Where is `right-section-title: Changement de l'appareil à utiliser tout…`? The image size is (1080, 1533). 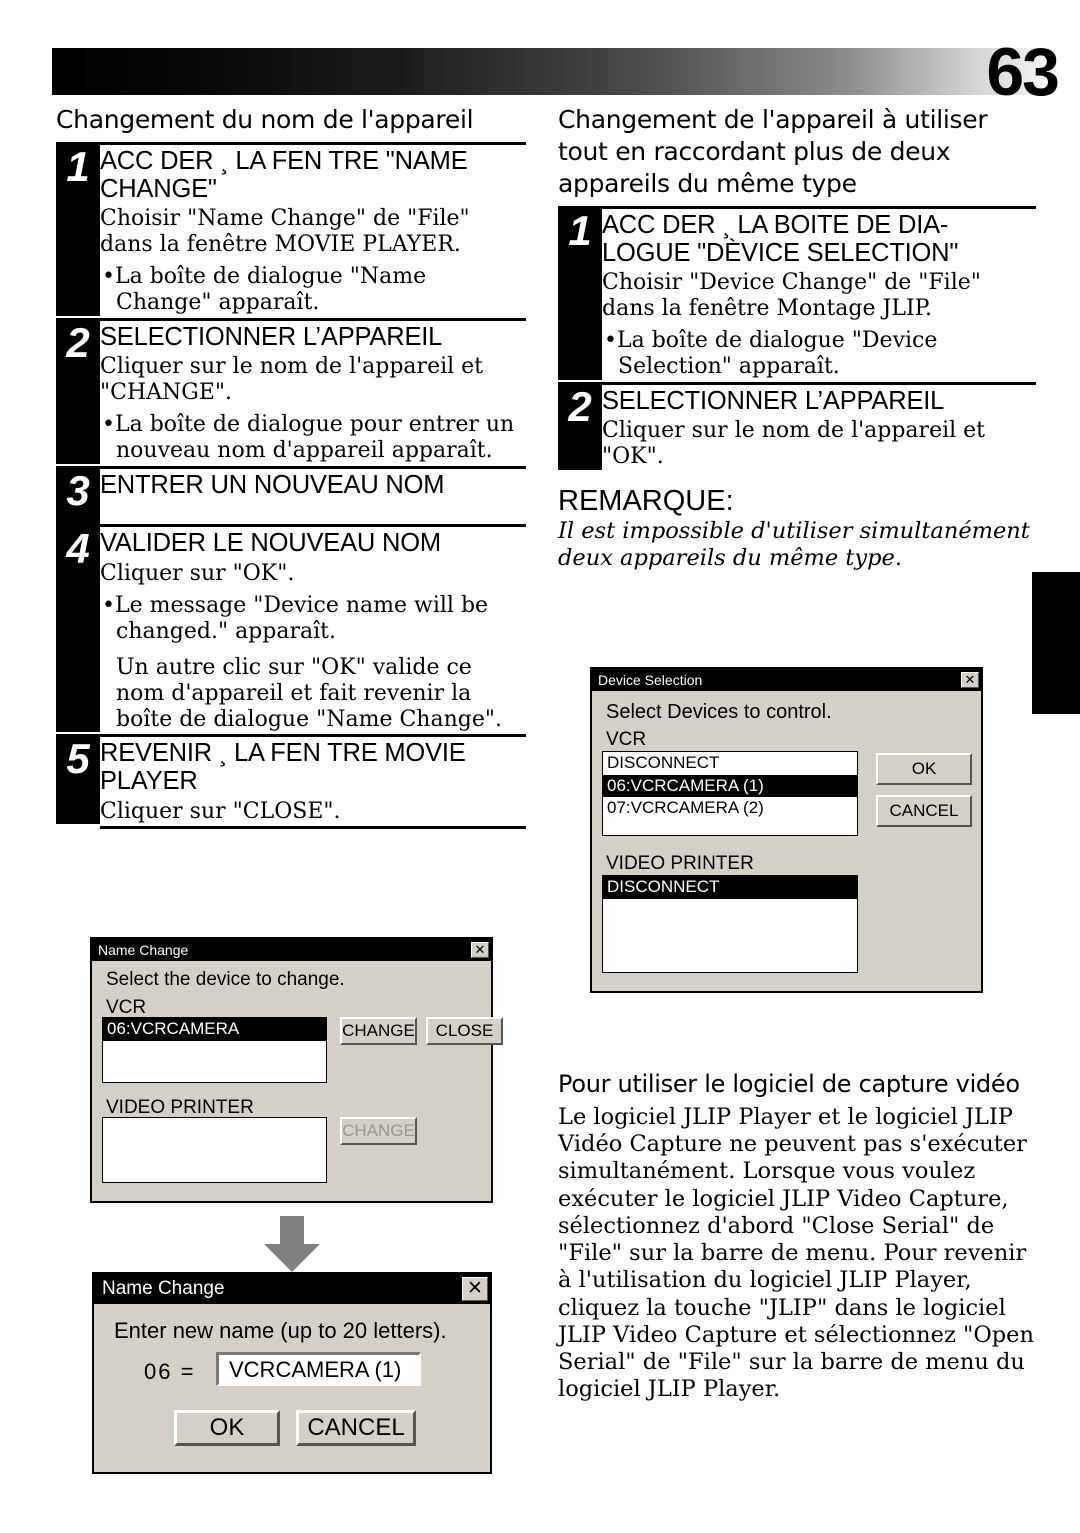 right-section-title: Changement de l'appareil à utiliser tout… is located at coordinates (773, 151).